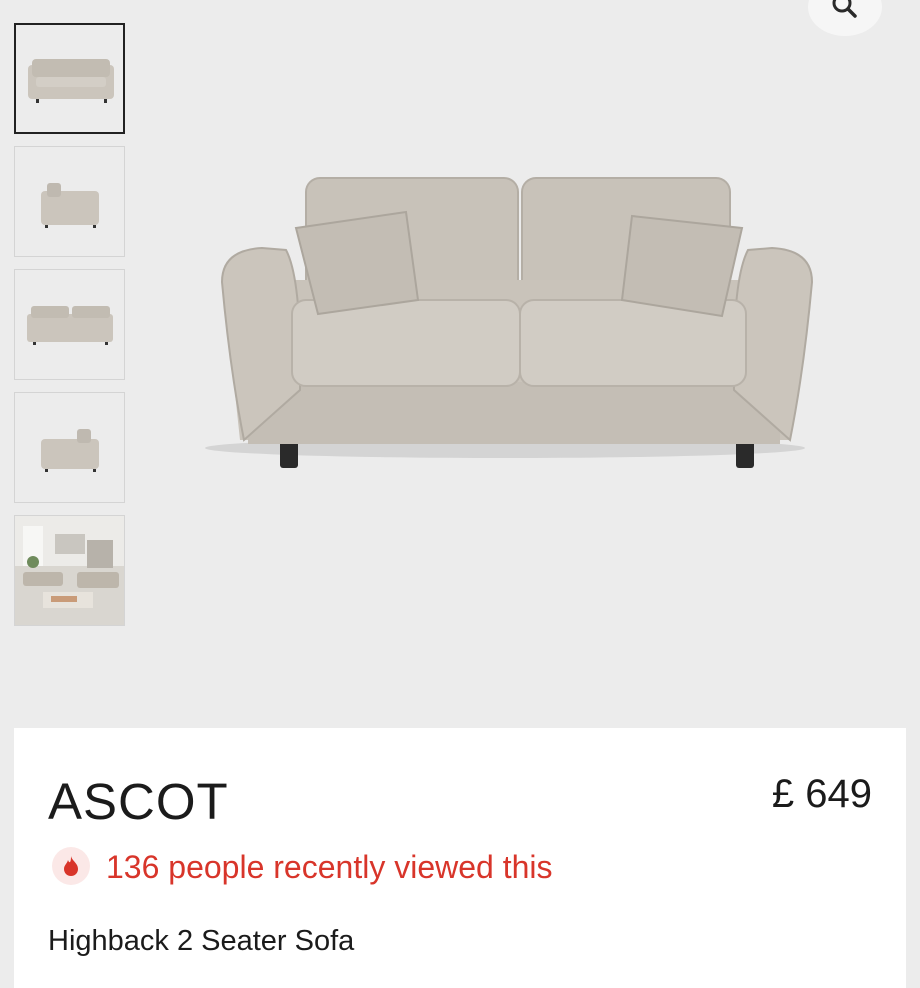 This screenshot has height=988, width=920. What do you see at coordinates (821, 794) in the screenshot?
I see `product-price: £ 649` at bounding box center [821, 794].